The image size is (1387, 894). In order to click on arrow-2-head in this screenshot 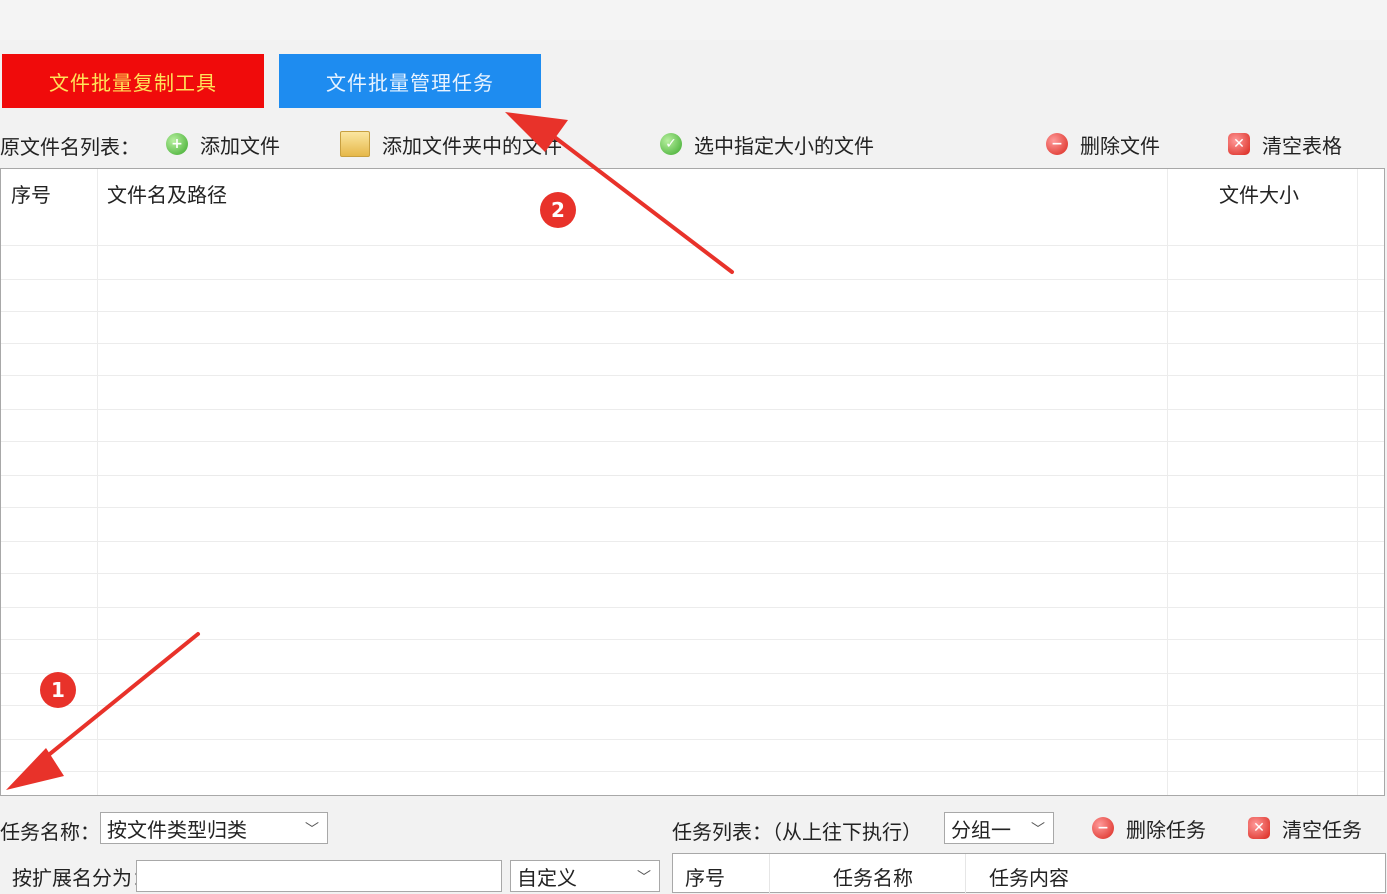, I will do `click(536, 132)`.